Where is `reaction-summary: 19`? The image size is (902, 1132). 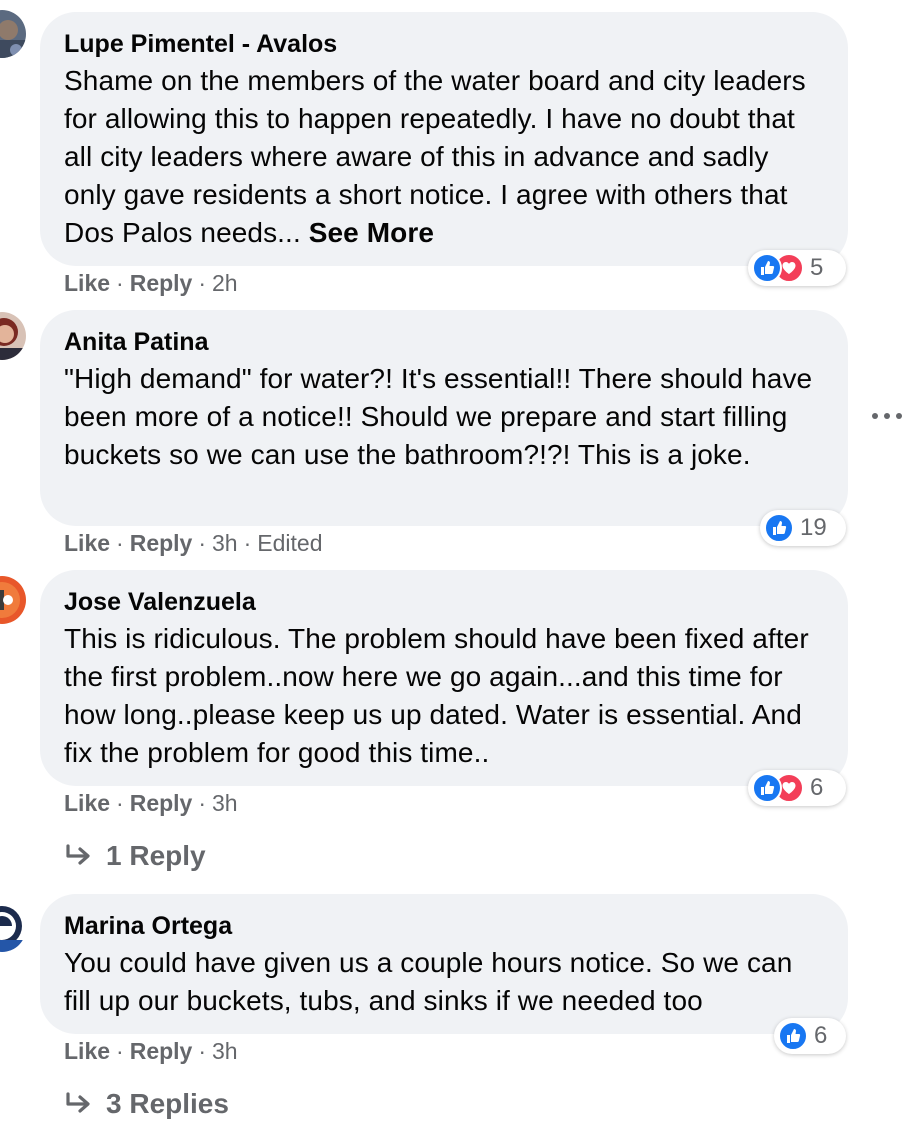
reaction-summary: 19 is located at coordinates (803, 528).